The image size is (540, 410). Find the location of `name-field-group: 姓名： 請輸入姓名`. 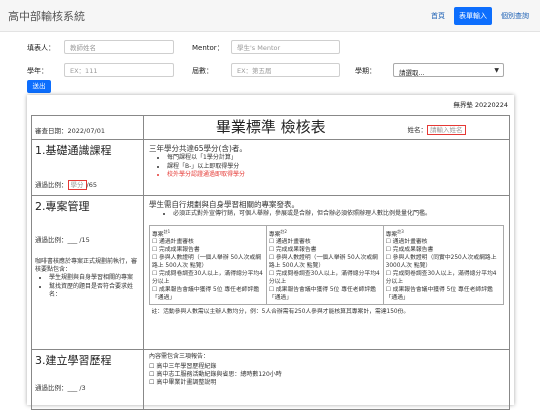

name-field-group: 姓名： 請輸入姓名 is located at coordinates (453, 127).